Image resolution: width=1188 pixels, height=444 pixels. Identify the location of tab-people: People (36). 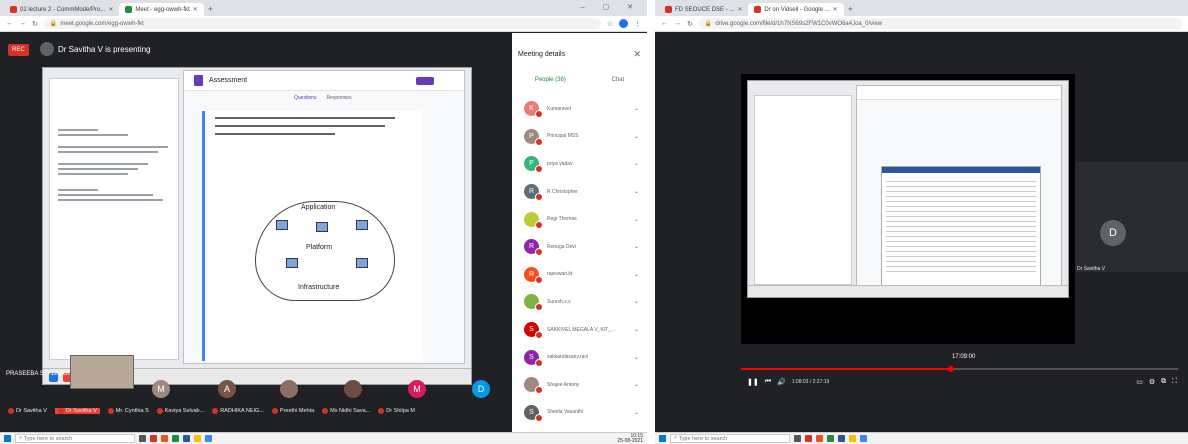
(550, 84).